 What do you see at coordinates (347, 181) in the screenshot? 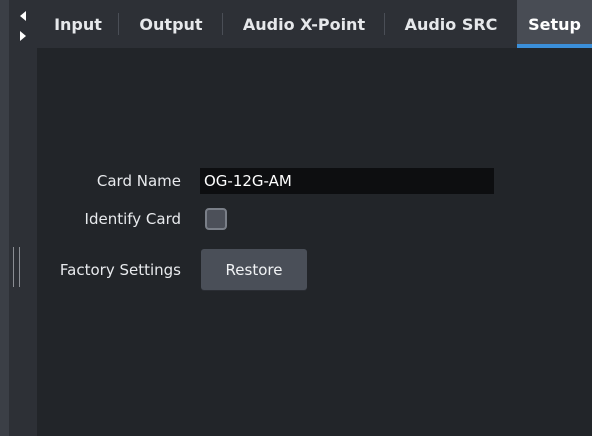
I see `card-name-field: OG-12G-AM` at bounding box center [347, 181].